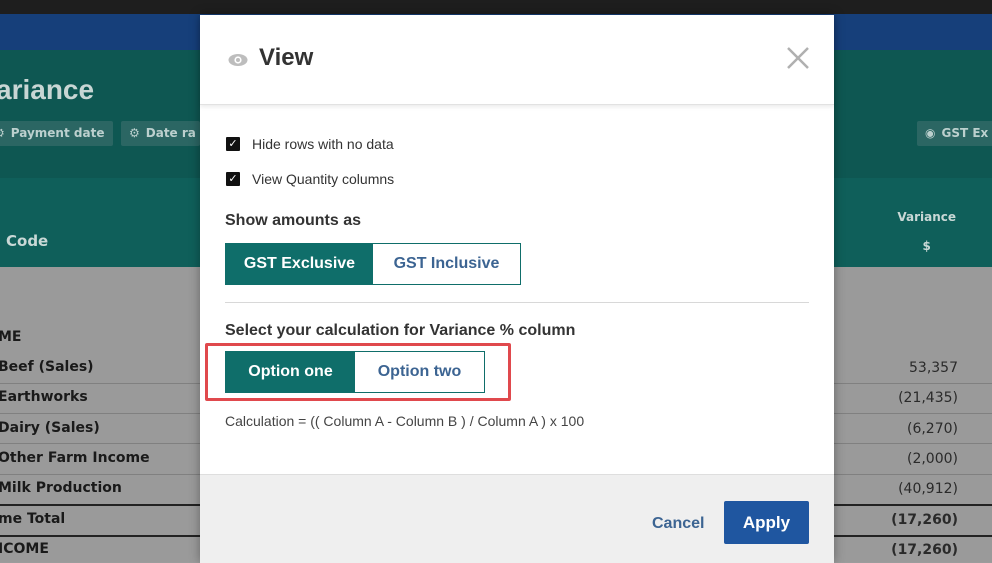  What do you see at coordinates (233, 179) in the screenshot?
I see `view-quantity-columns-checkbox: ✓` at bounding box center [233, 179].